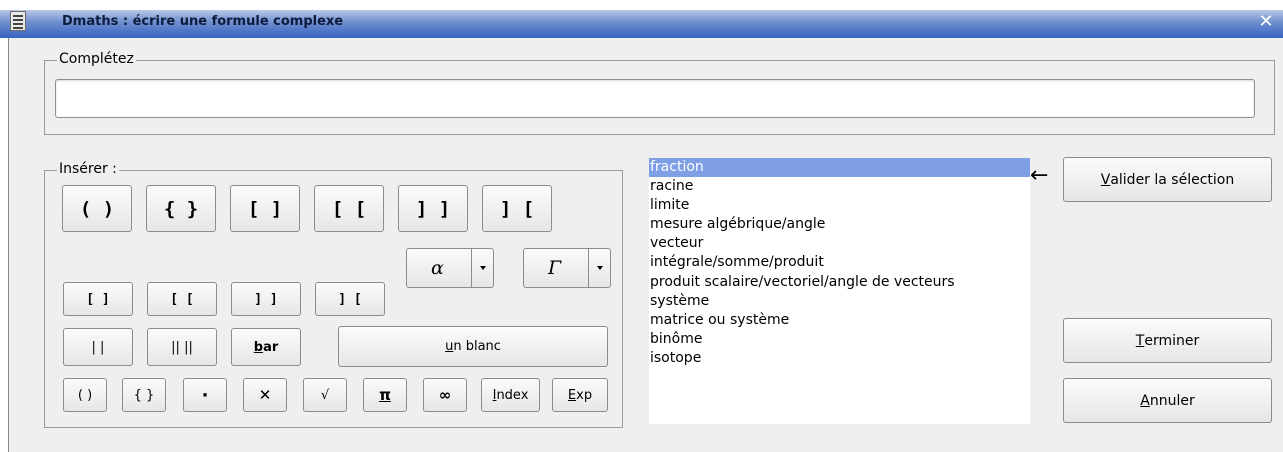 The width and height of the screenshot is (1283, 452). What do you see at coordinates (266, 347) in the screenshot?
I see `insert-bar-button: b ar` at bounding box center [266, 347].